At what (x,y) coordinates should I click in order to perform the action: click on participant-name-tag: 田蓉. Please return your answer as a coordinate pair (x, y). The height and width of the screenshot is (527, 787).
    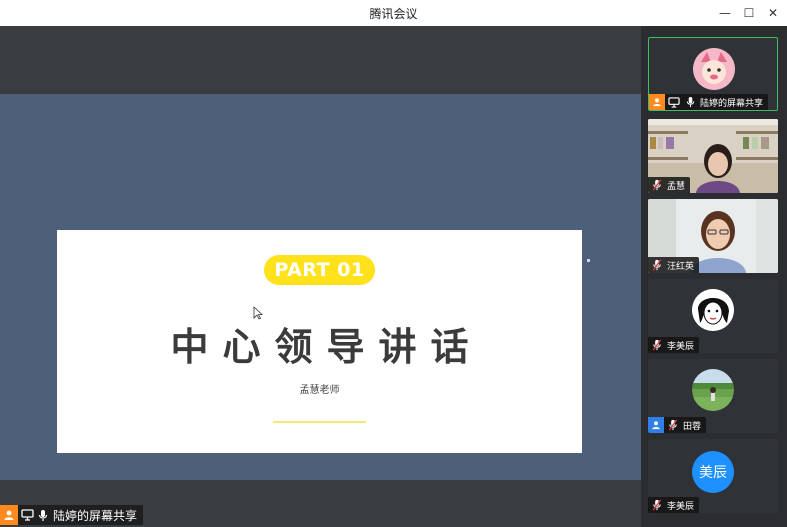
    Looking at the image, I should click on (677, 425).